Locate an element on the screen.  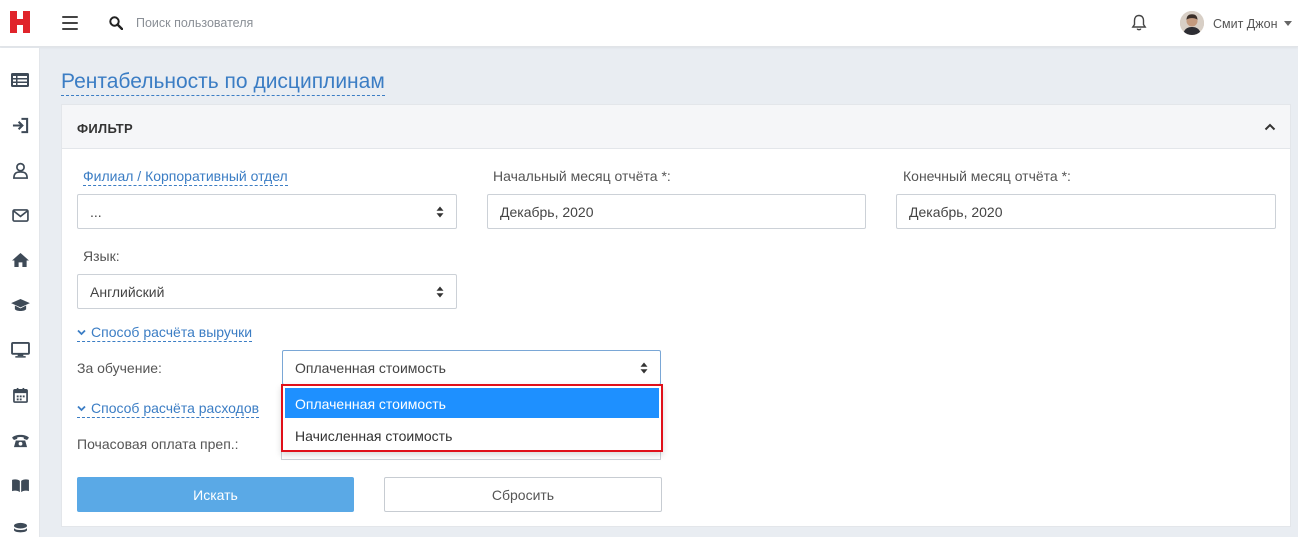
end-month-label: Конечный месяц отчёта *: is located at coordinates (987, 176).